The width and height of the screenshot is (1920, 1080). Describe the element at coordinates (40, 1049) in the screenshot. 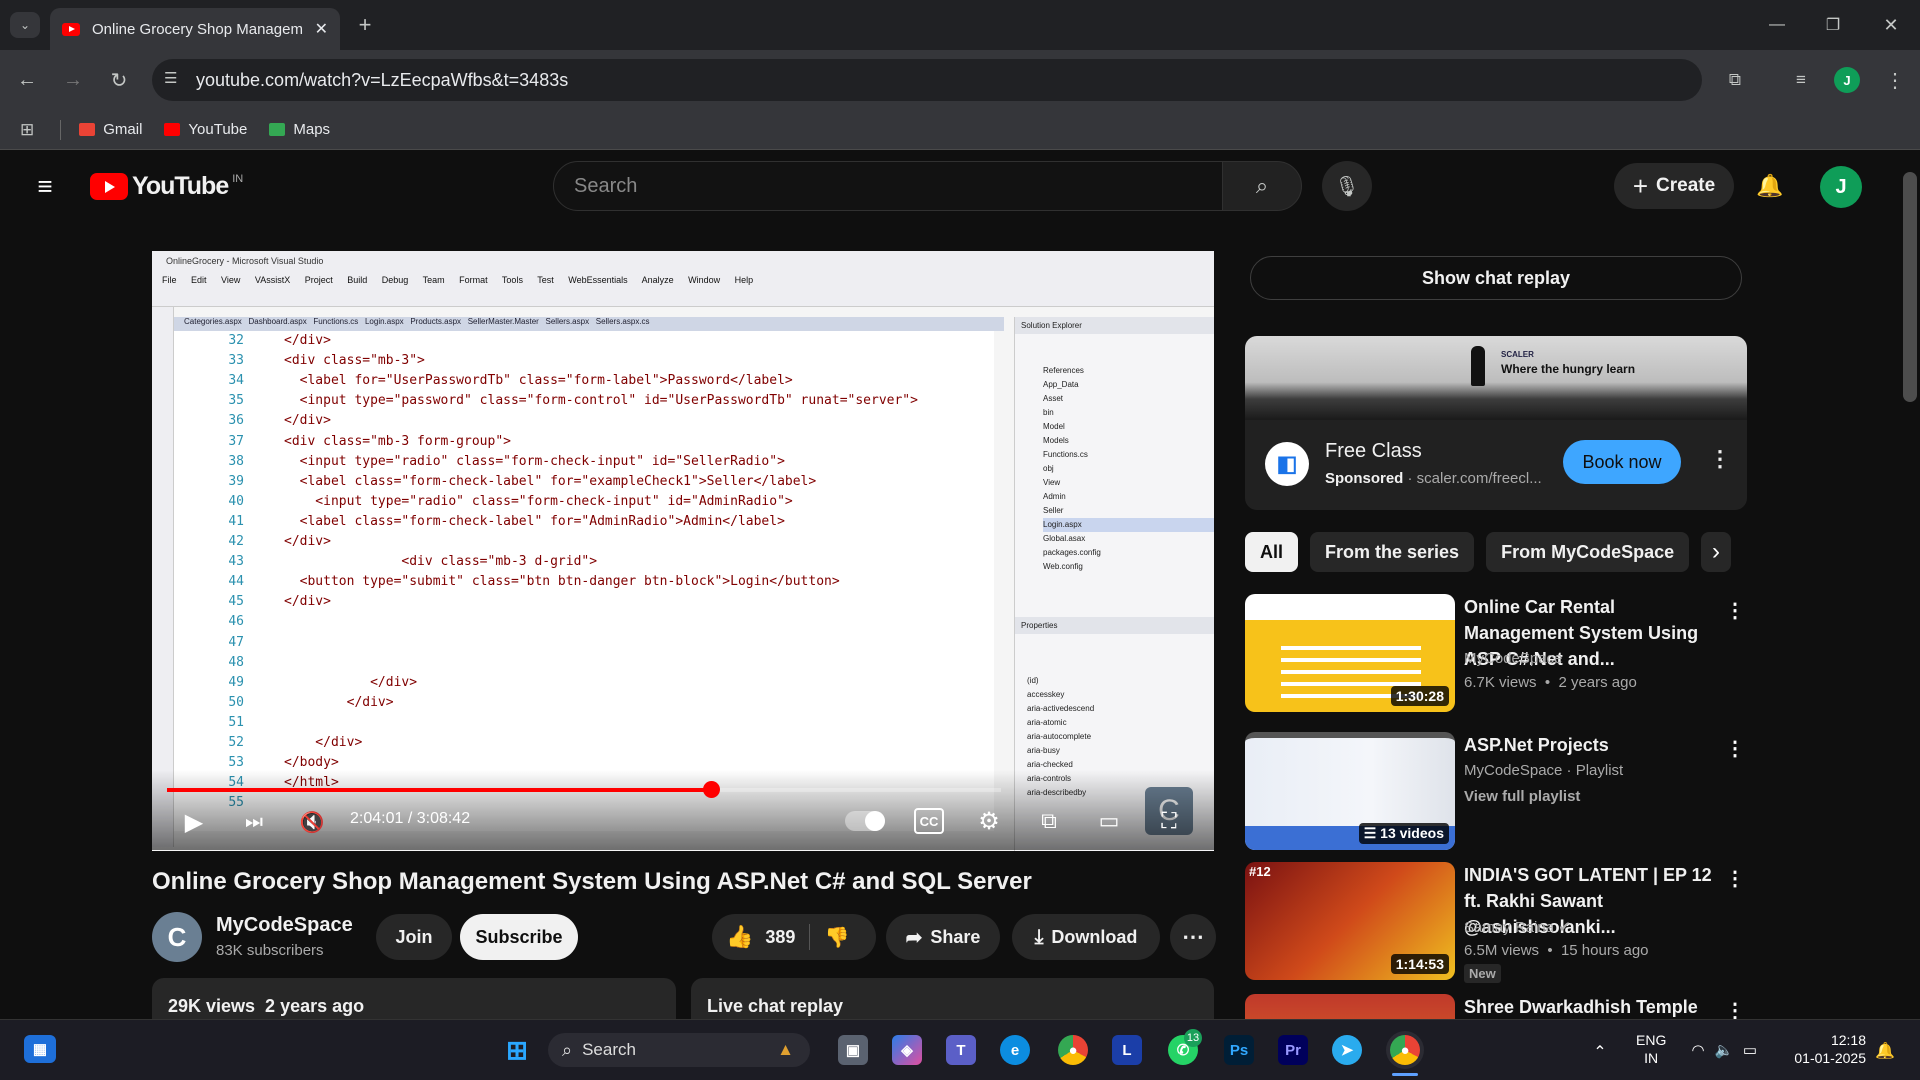

I see `widgets-icon: ▦` at that location.